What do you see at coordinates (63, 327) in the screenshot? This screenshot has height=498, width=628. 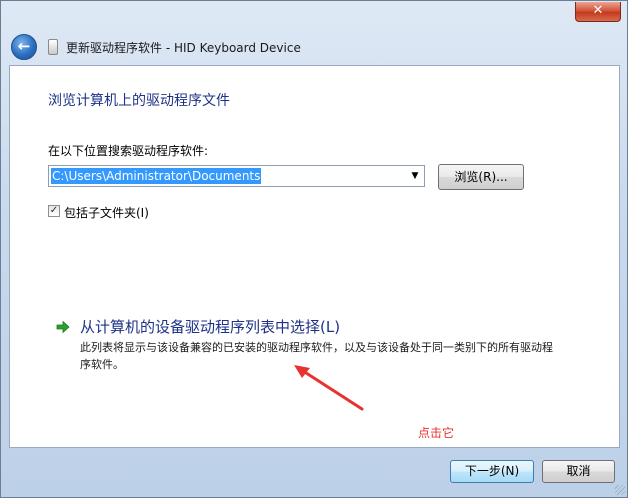 I see `green-arrow-icon` at bounding box center [63, 327].